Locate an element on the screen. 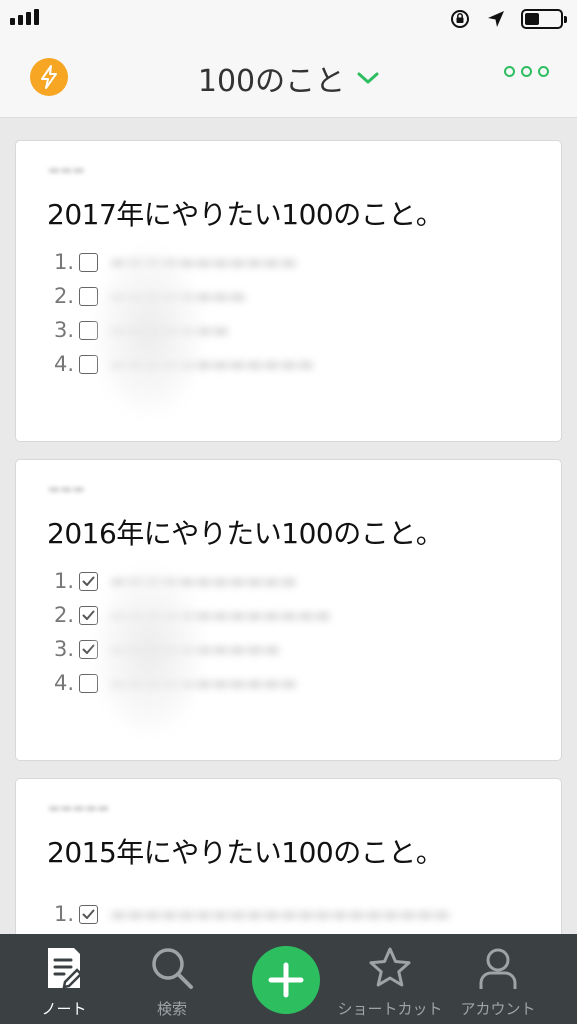 The height and width of the screenshot is (1024, 577). note-title: 2016年にやりたい100のこと。 is located at coordinates (245, 533).